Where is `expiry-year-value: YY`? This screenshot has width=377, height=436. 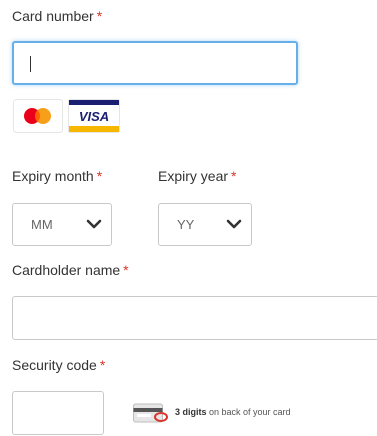
expiry-year-value: YY is located at coordinates (186, 224).